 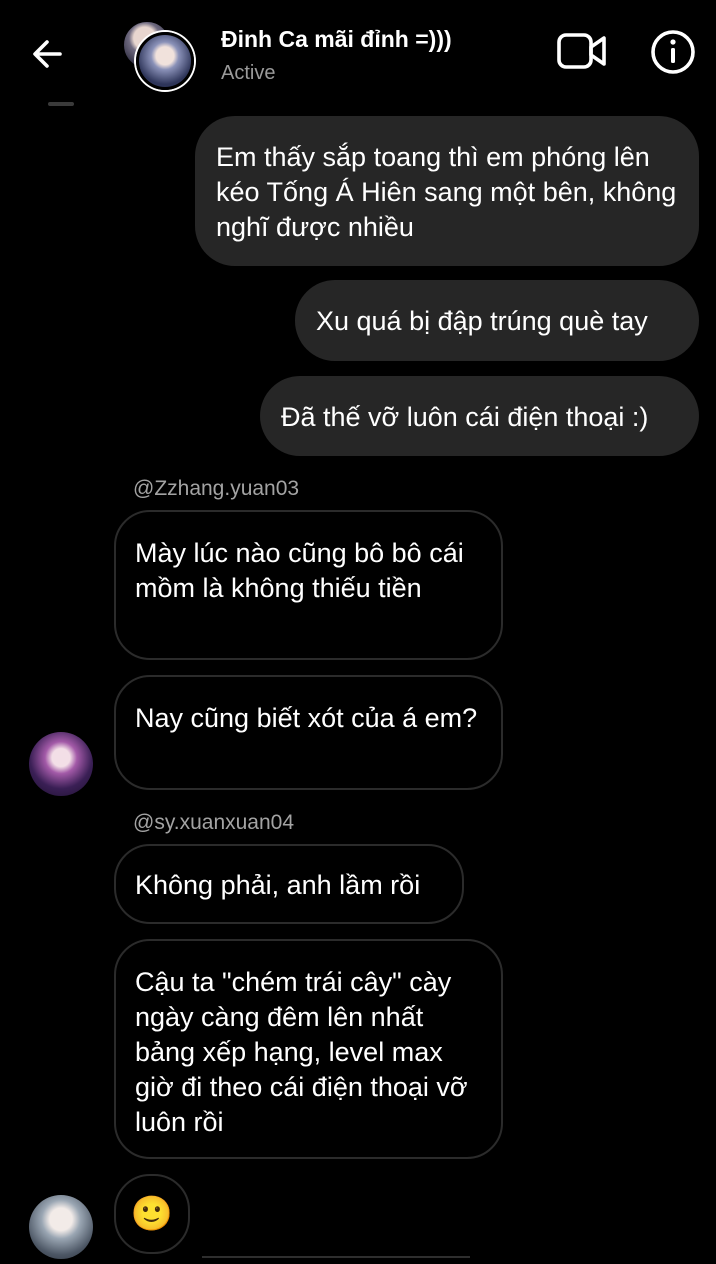 I want to click on sent-message: Đã thế vỡ luôn cái điện thoại :), so click(x=479, y=416).